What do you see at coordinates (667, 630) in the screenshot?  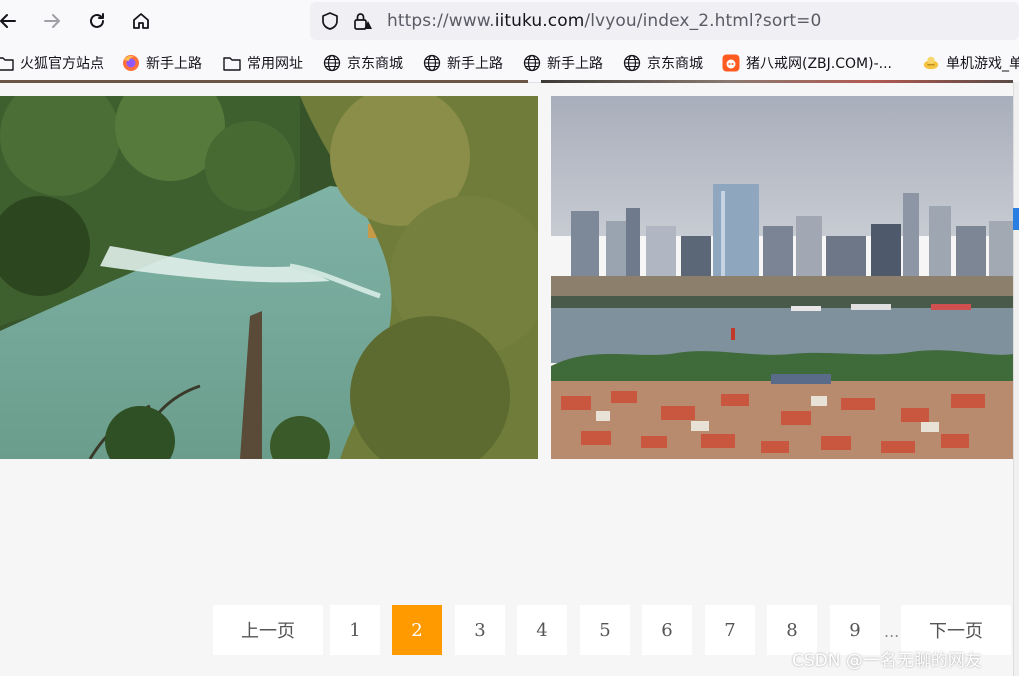 I see `page-button-6: 6` at bounding box center [667, 630].